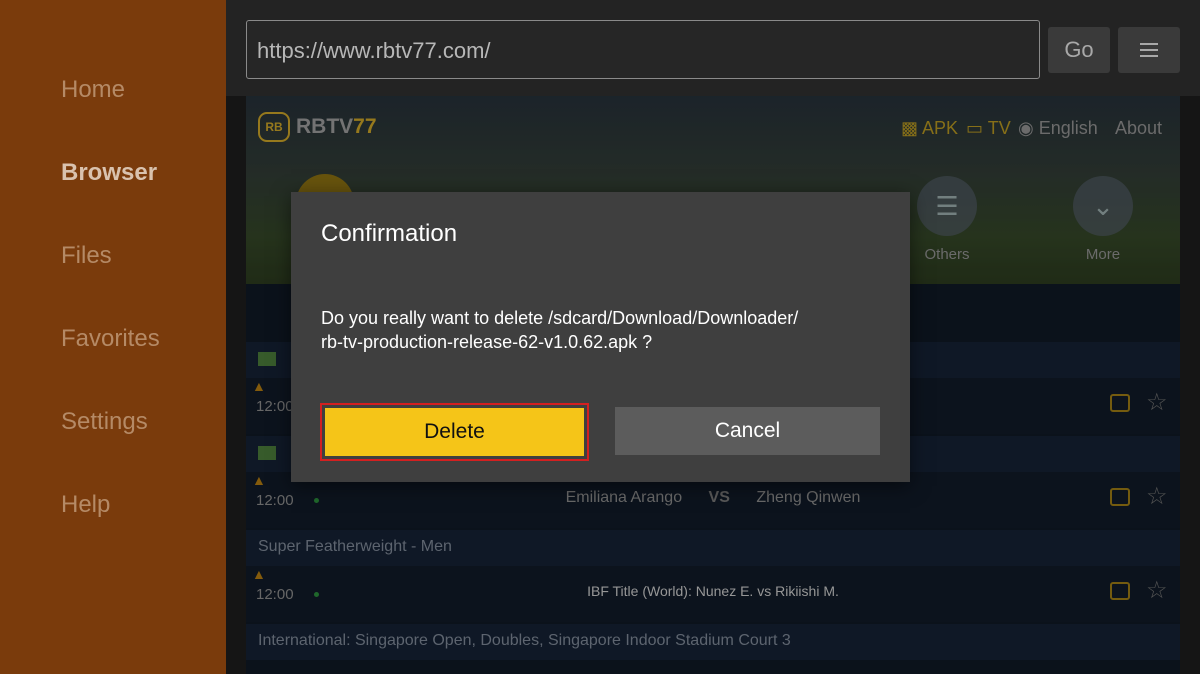  Describe the element at coordinates (93, 90) in the screenshot. I see `sidebar-item-home: Home` at that location.